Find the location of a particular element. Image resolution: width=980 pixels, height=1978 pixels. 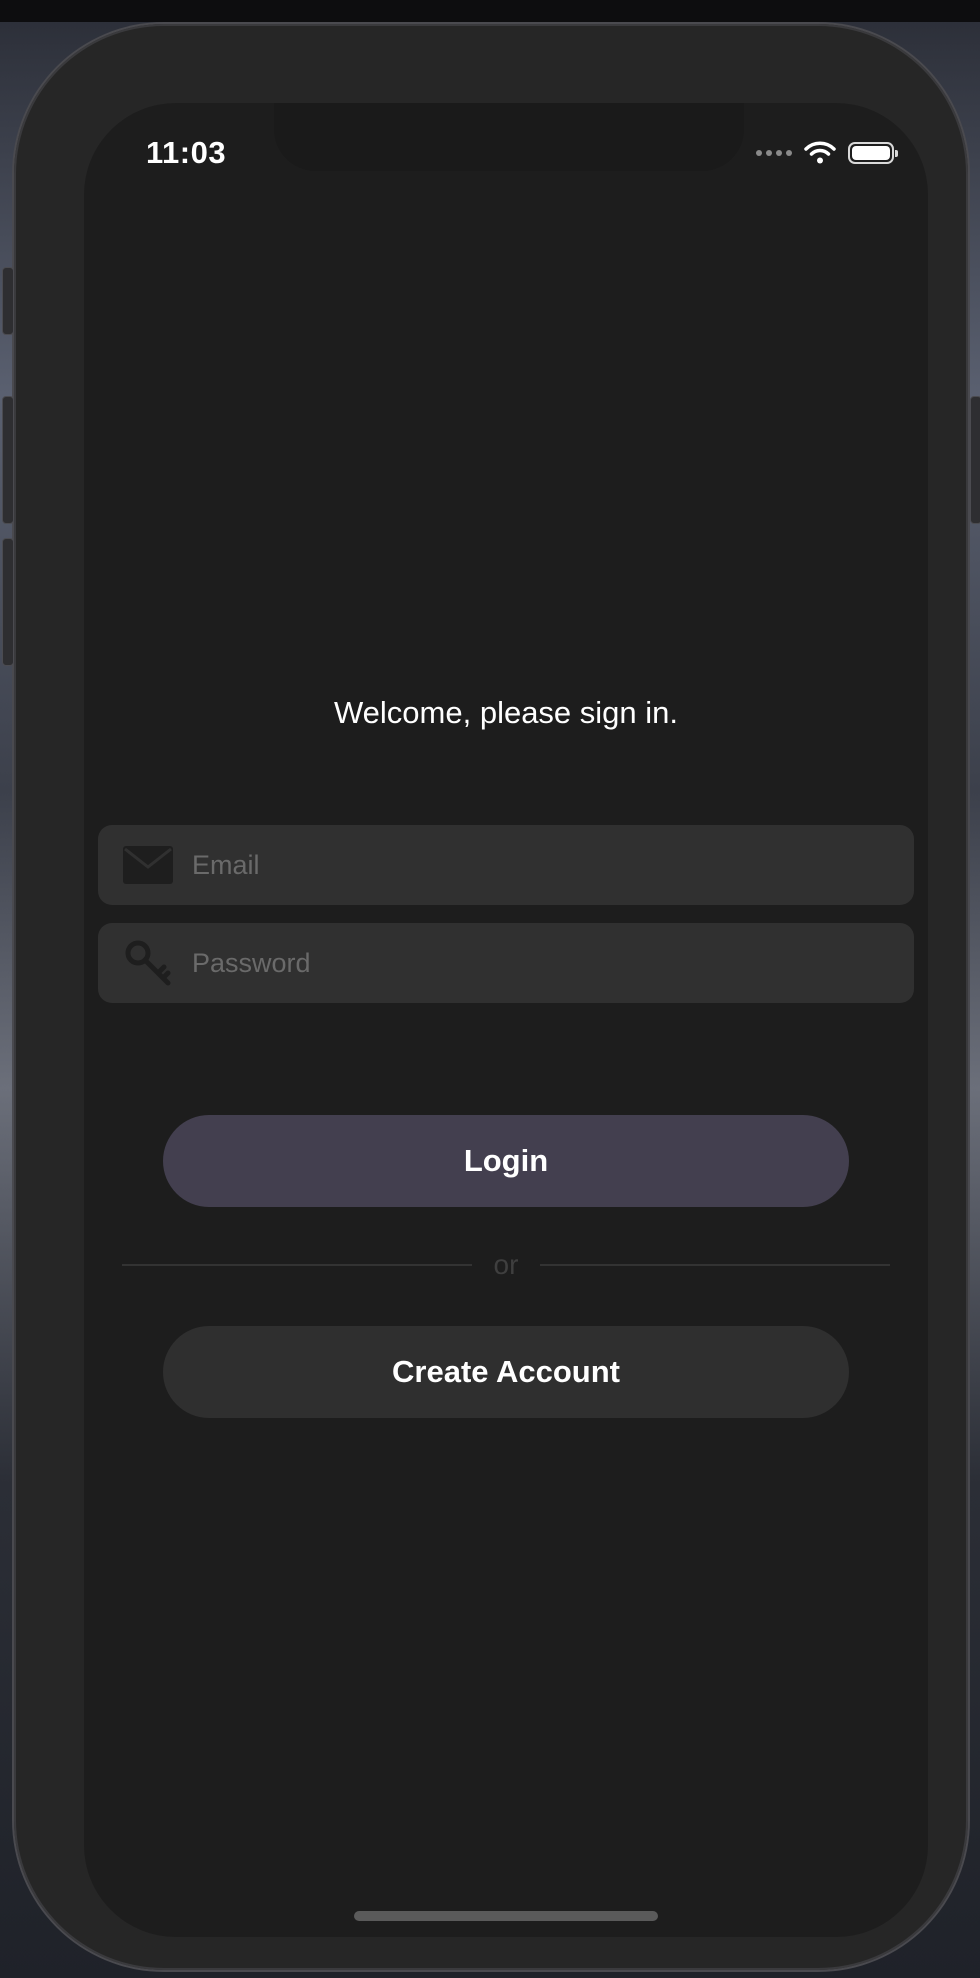

notch is located at coordinates (509, 137).